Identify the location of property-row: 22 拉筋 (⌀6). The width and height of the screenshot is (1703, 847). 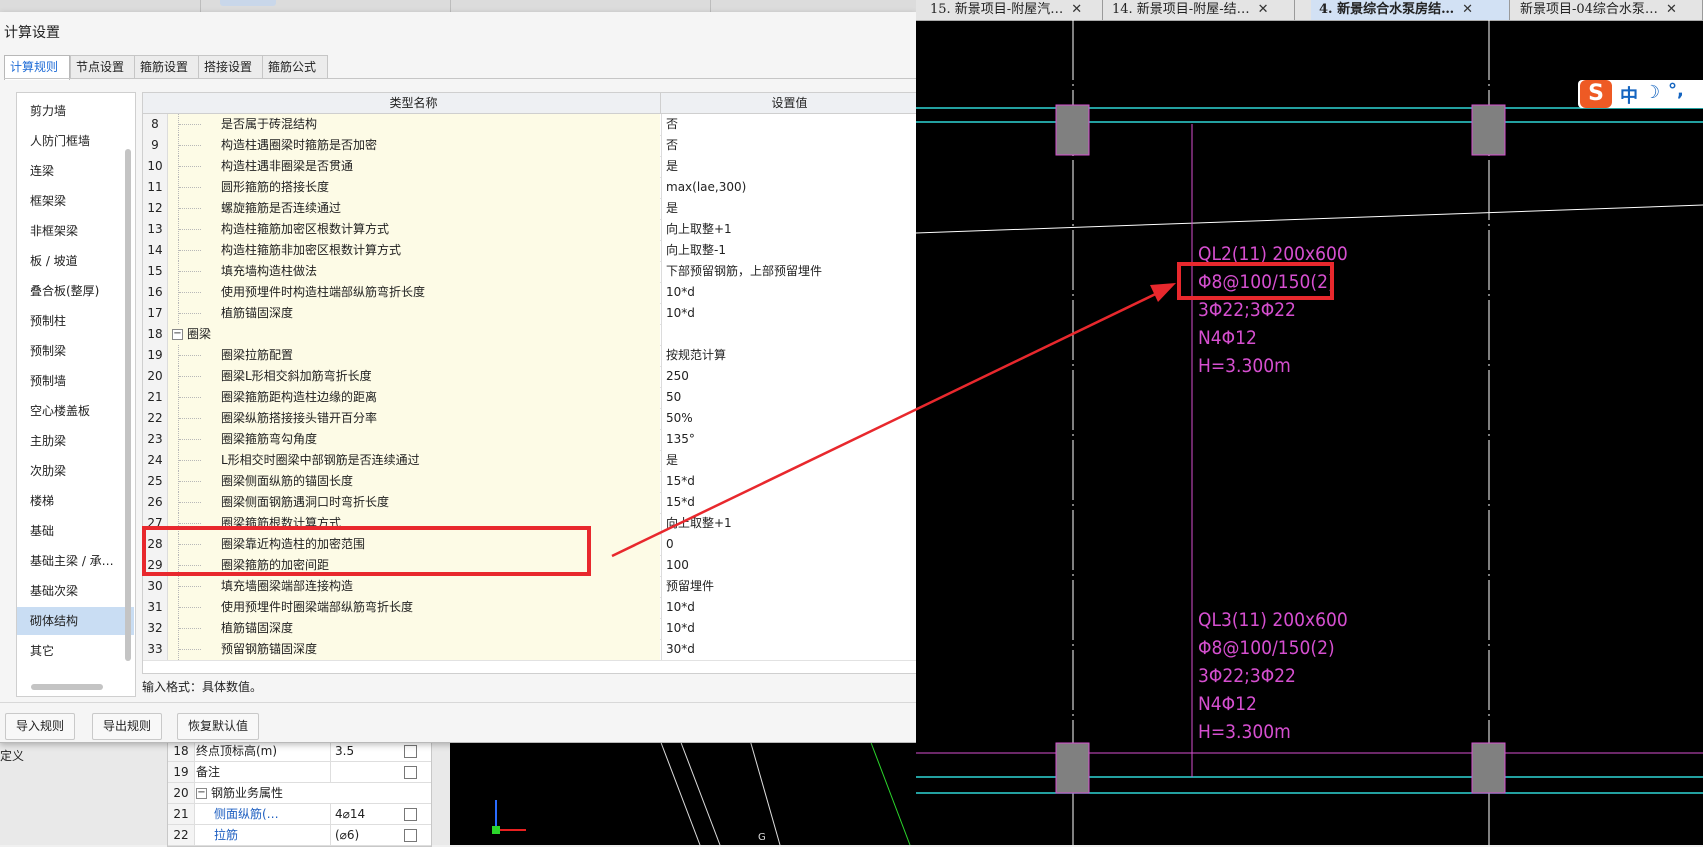
(299, 835).